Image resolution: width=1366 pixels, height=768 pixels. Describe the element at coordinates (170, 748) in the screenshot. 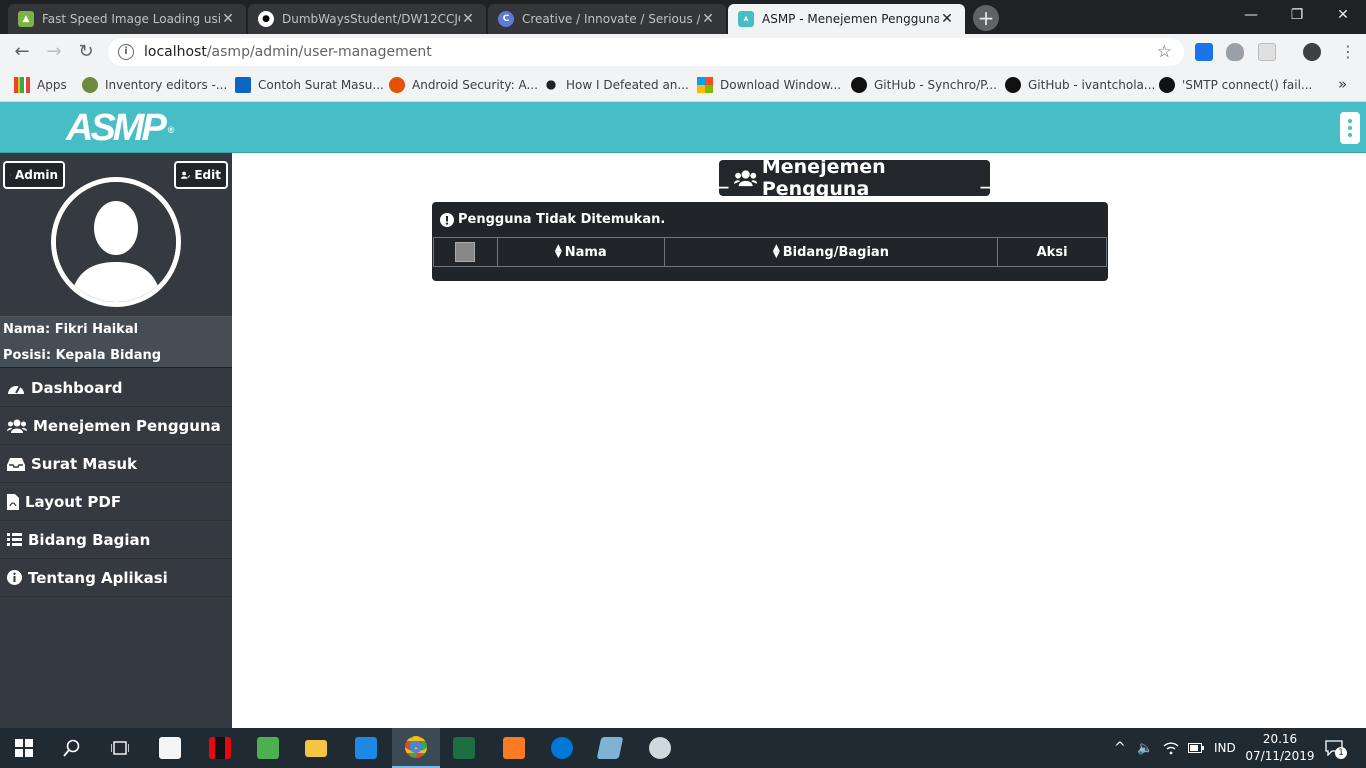

I see `amazon-app-icon` at that location.